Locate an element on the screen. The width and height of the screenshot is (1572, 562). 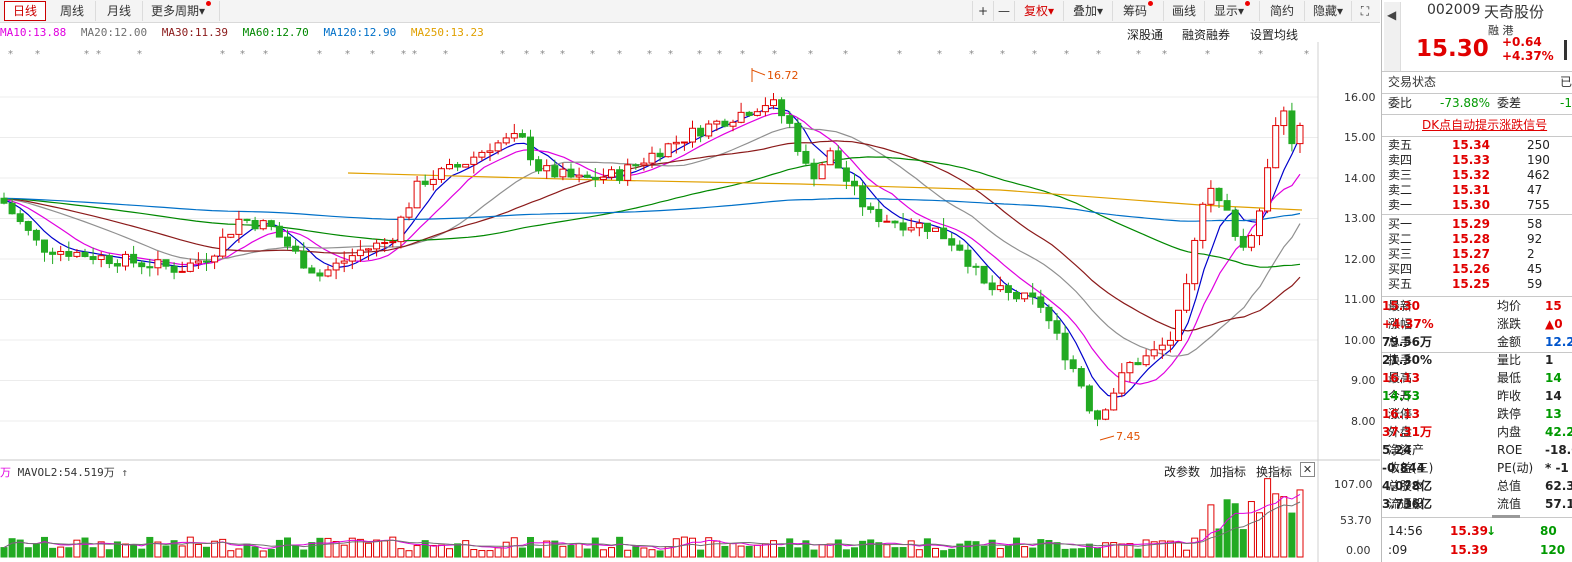
ask-row: 卖五 15.34 250 is located at coordinates (1477, 145).